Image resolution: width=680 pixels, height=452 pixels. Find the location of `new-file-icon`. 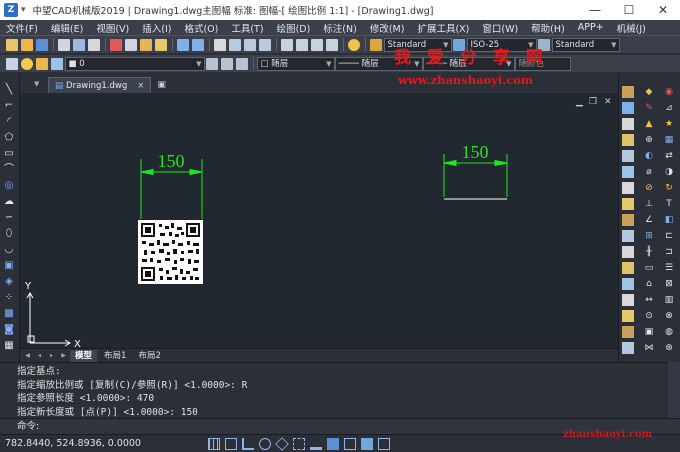

new-file-icon is located at coordinates (12, 44).